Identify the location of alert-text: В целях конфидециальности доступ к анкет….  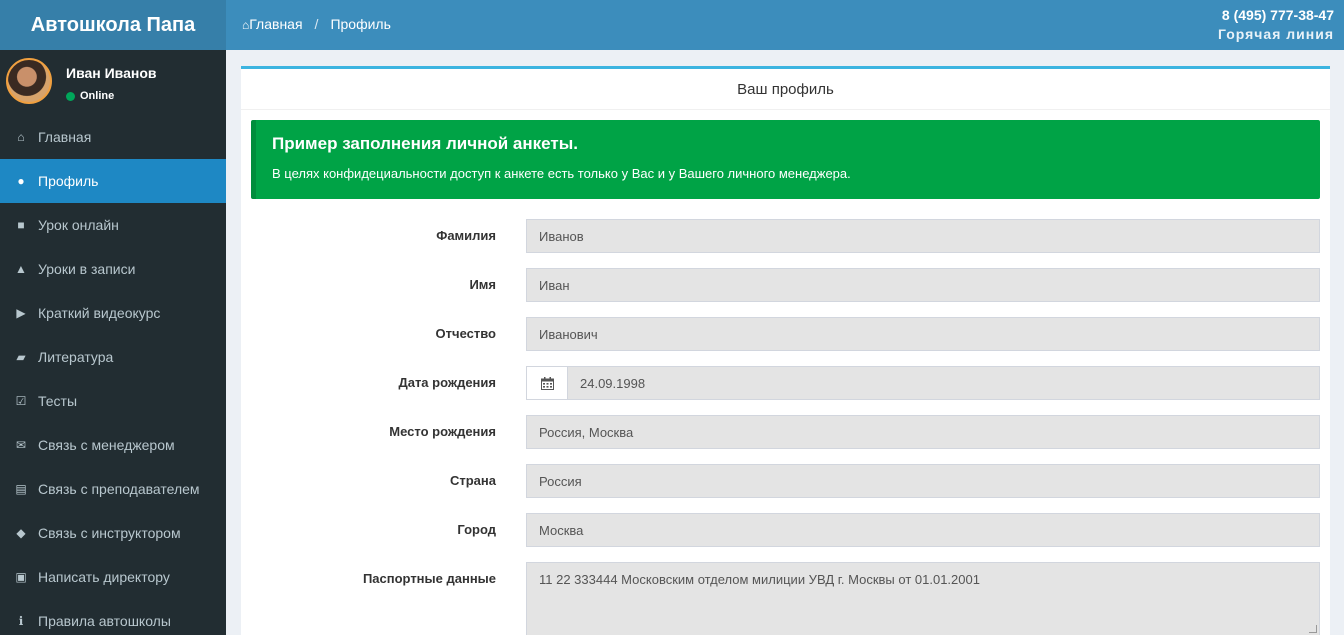
(561, 173).